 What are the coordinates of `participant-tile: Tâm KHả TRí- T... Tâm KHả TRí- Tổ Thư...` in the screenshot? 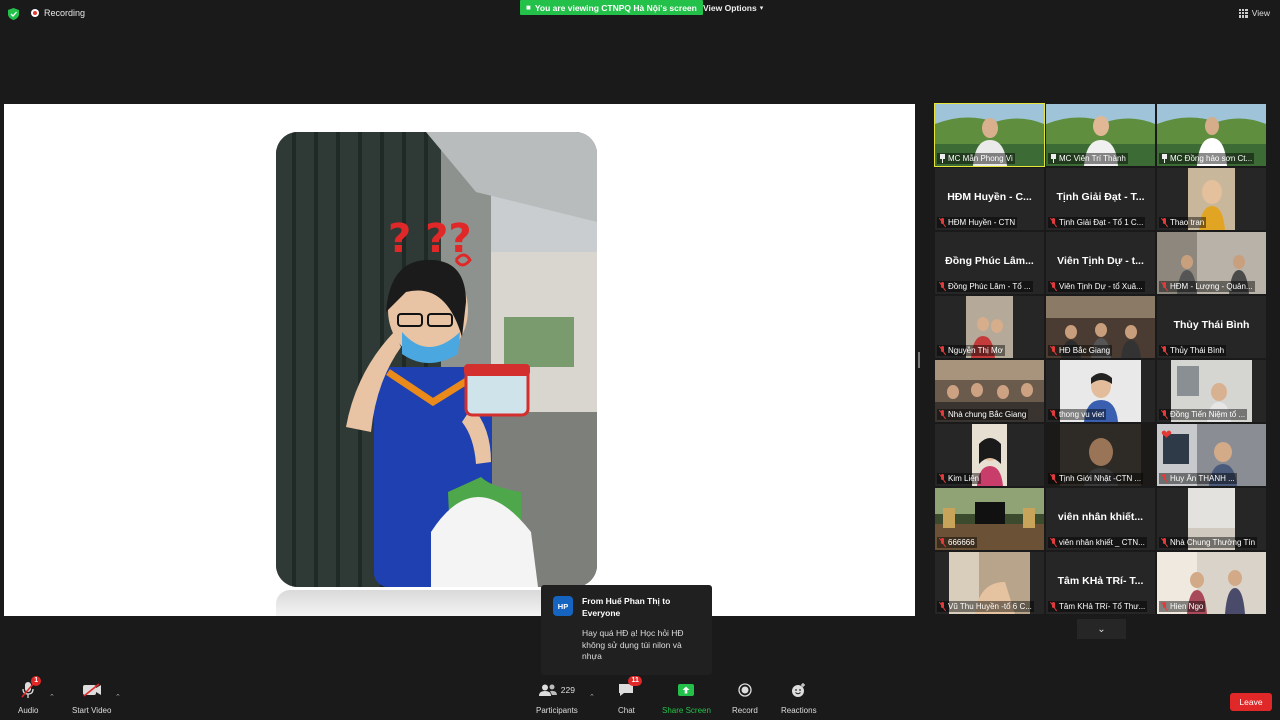 It's located at (1100, 583).